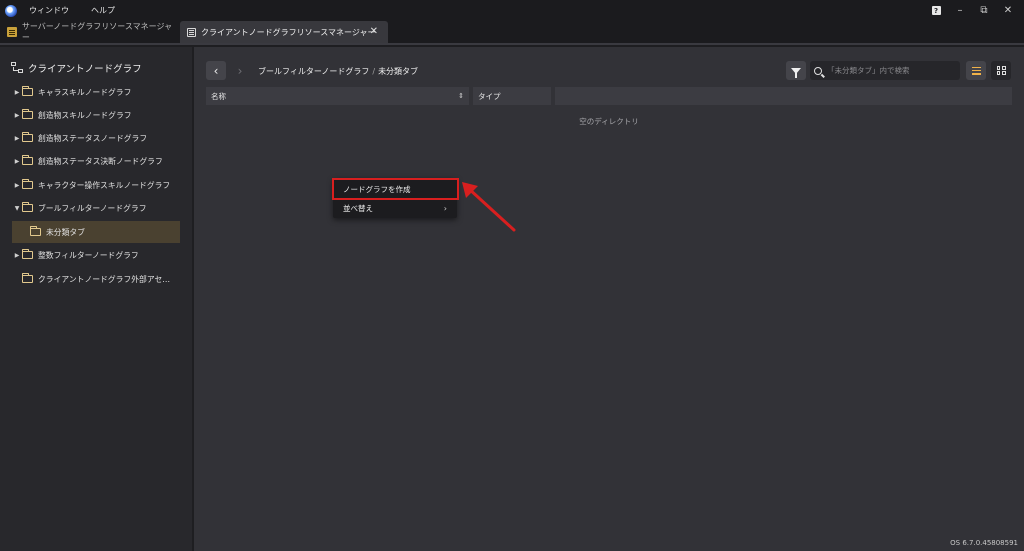 The width and height of the screenshot is (1024, 551). Describe the element at coordinates (398, 71) in the screenshot. I see `breadcrumb-item: 未分類タブ` at that location.